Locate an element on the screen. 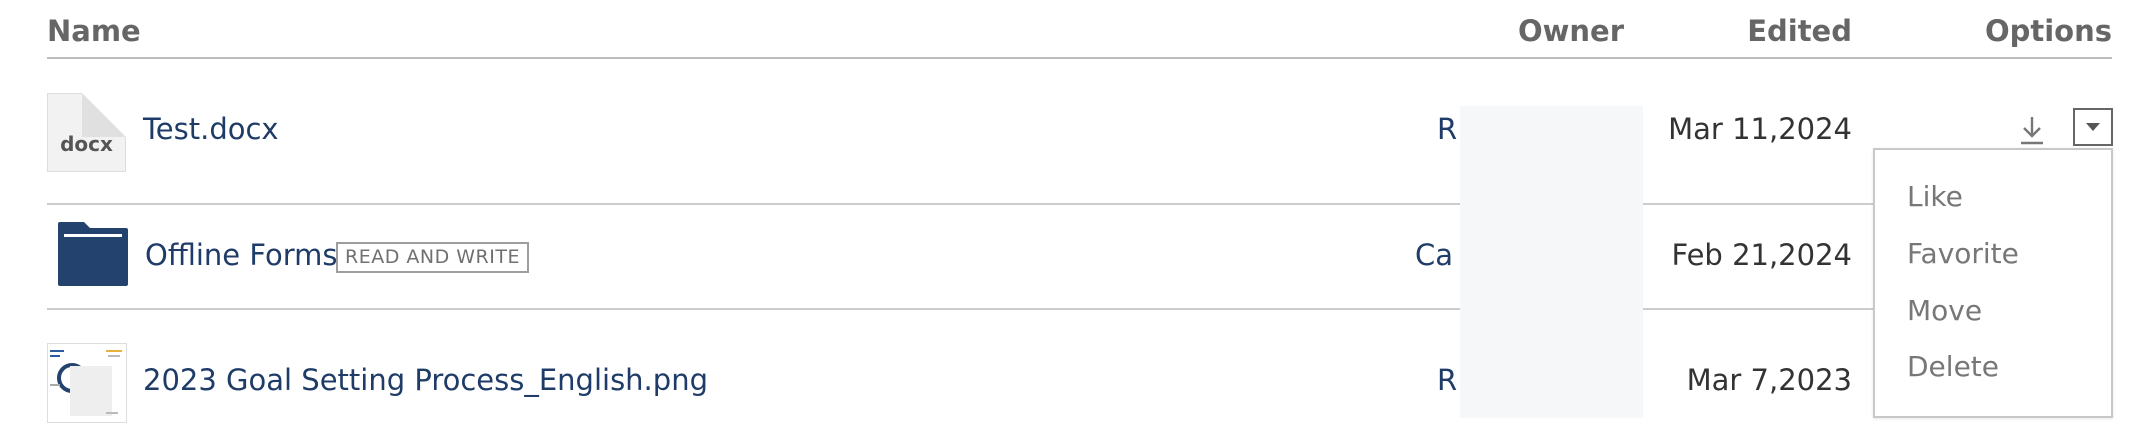 Image resolution: width=2154 pixels, height=430 pixels. column-header-name: Name is located at coordinates (94, 31).